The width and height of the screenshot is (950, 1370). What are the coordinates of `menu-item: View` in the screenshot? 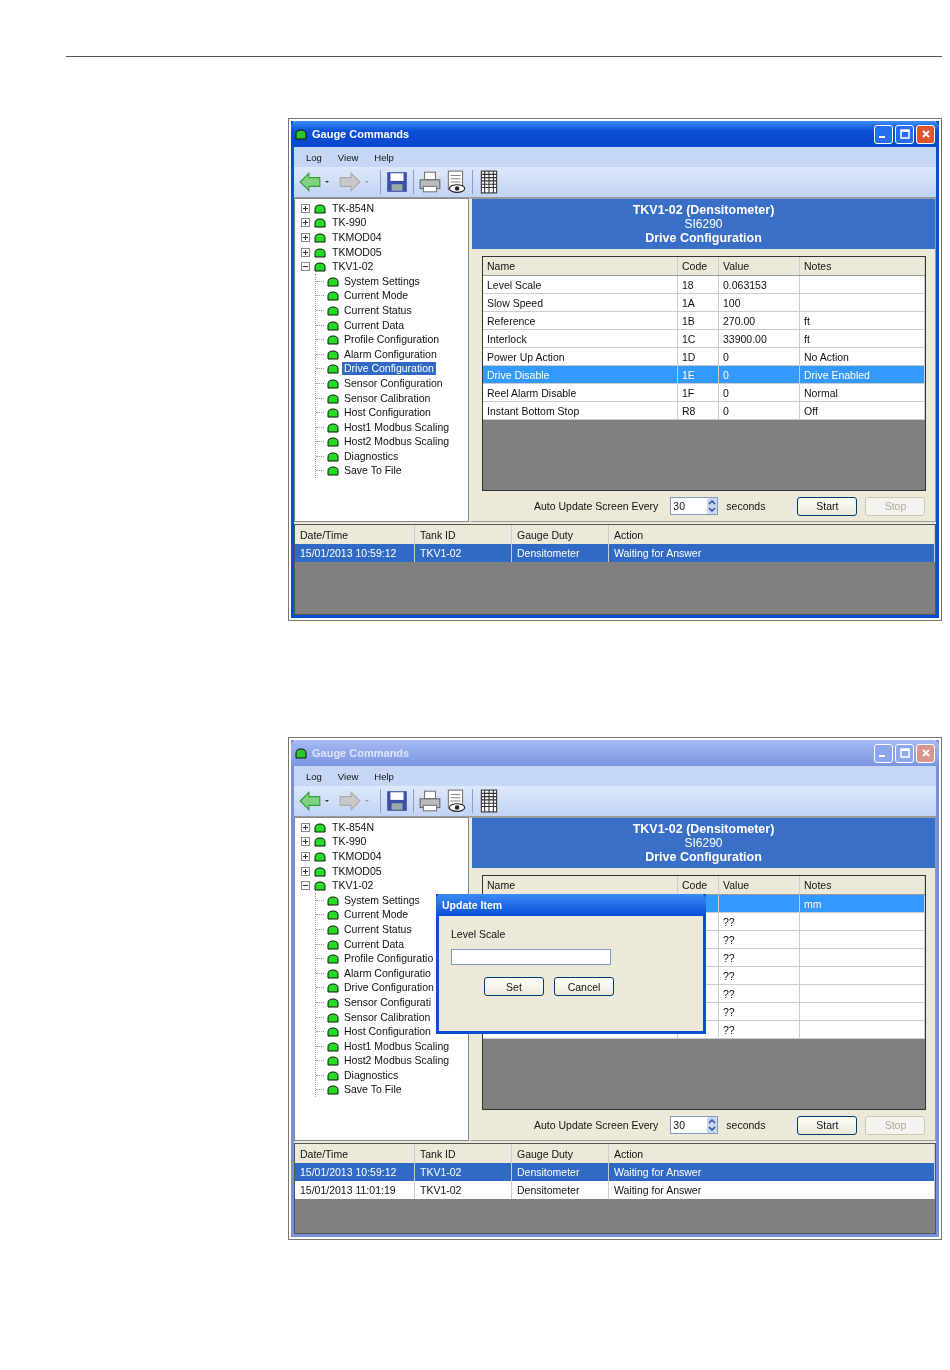 It's located at (348, 157).